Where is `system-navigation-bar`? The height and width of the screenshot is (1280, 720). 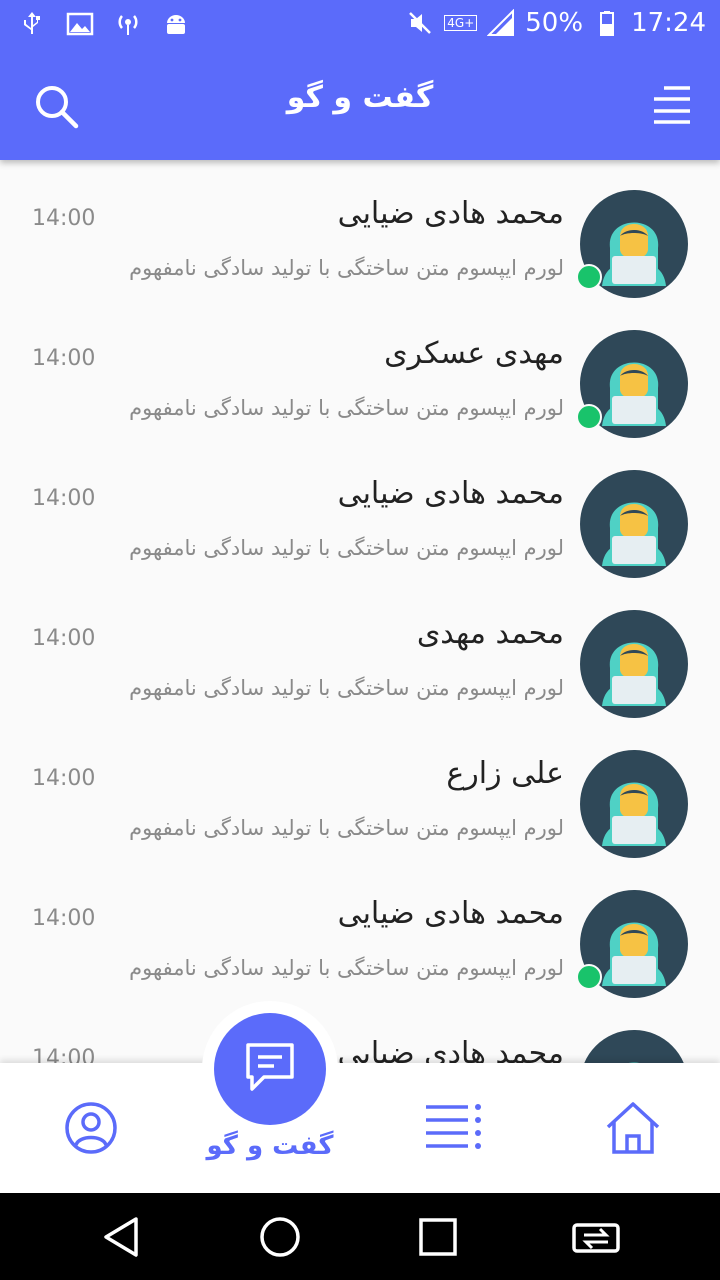 system-navigation-bar is located at coordinates (360, 1236).